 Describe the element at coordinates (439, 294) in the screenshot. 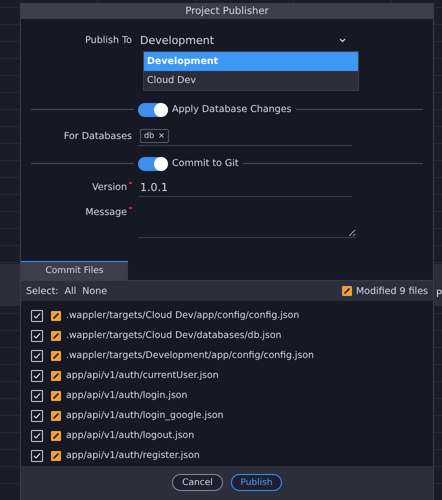

I see `cut-text: P` at that location.